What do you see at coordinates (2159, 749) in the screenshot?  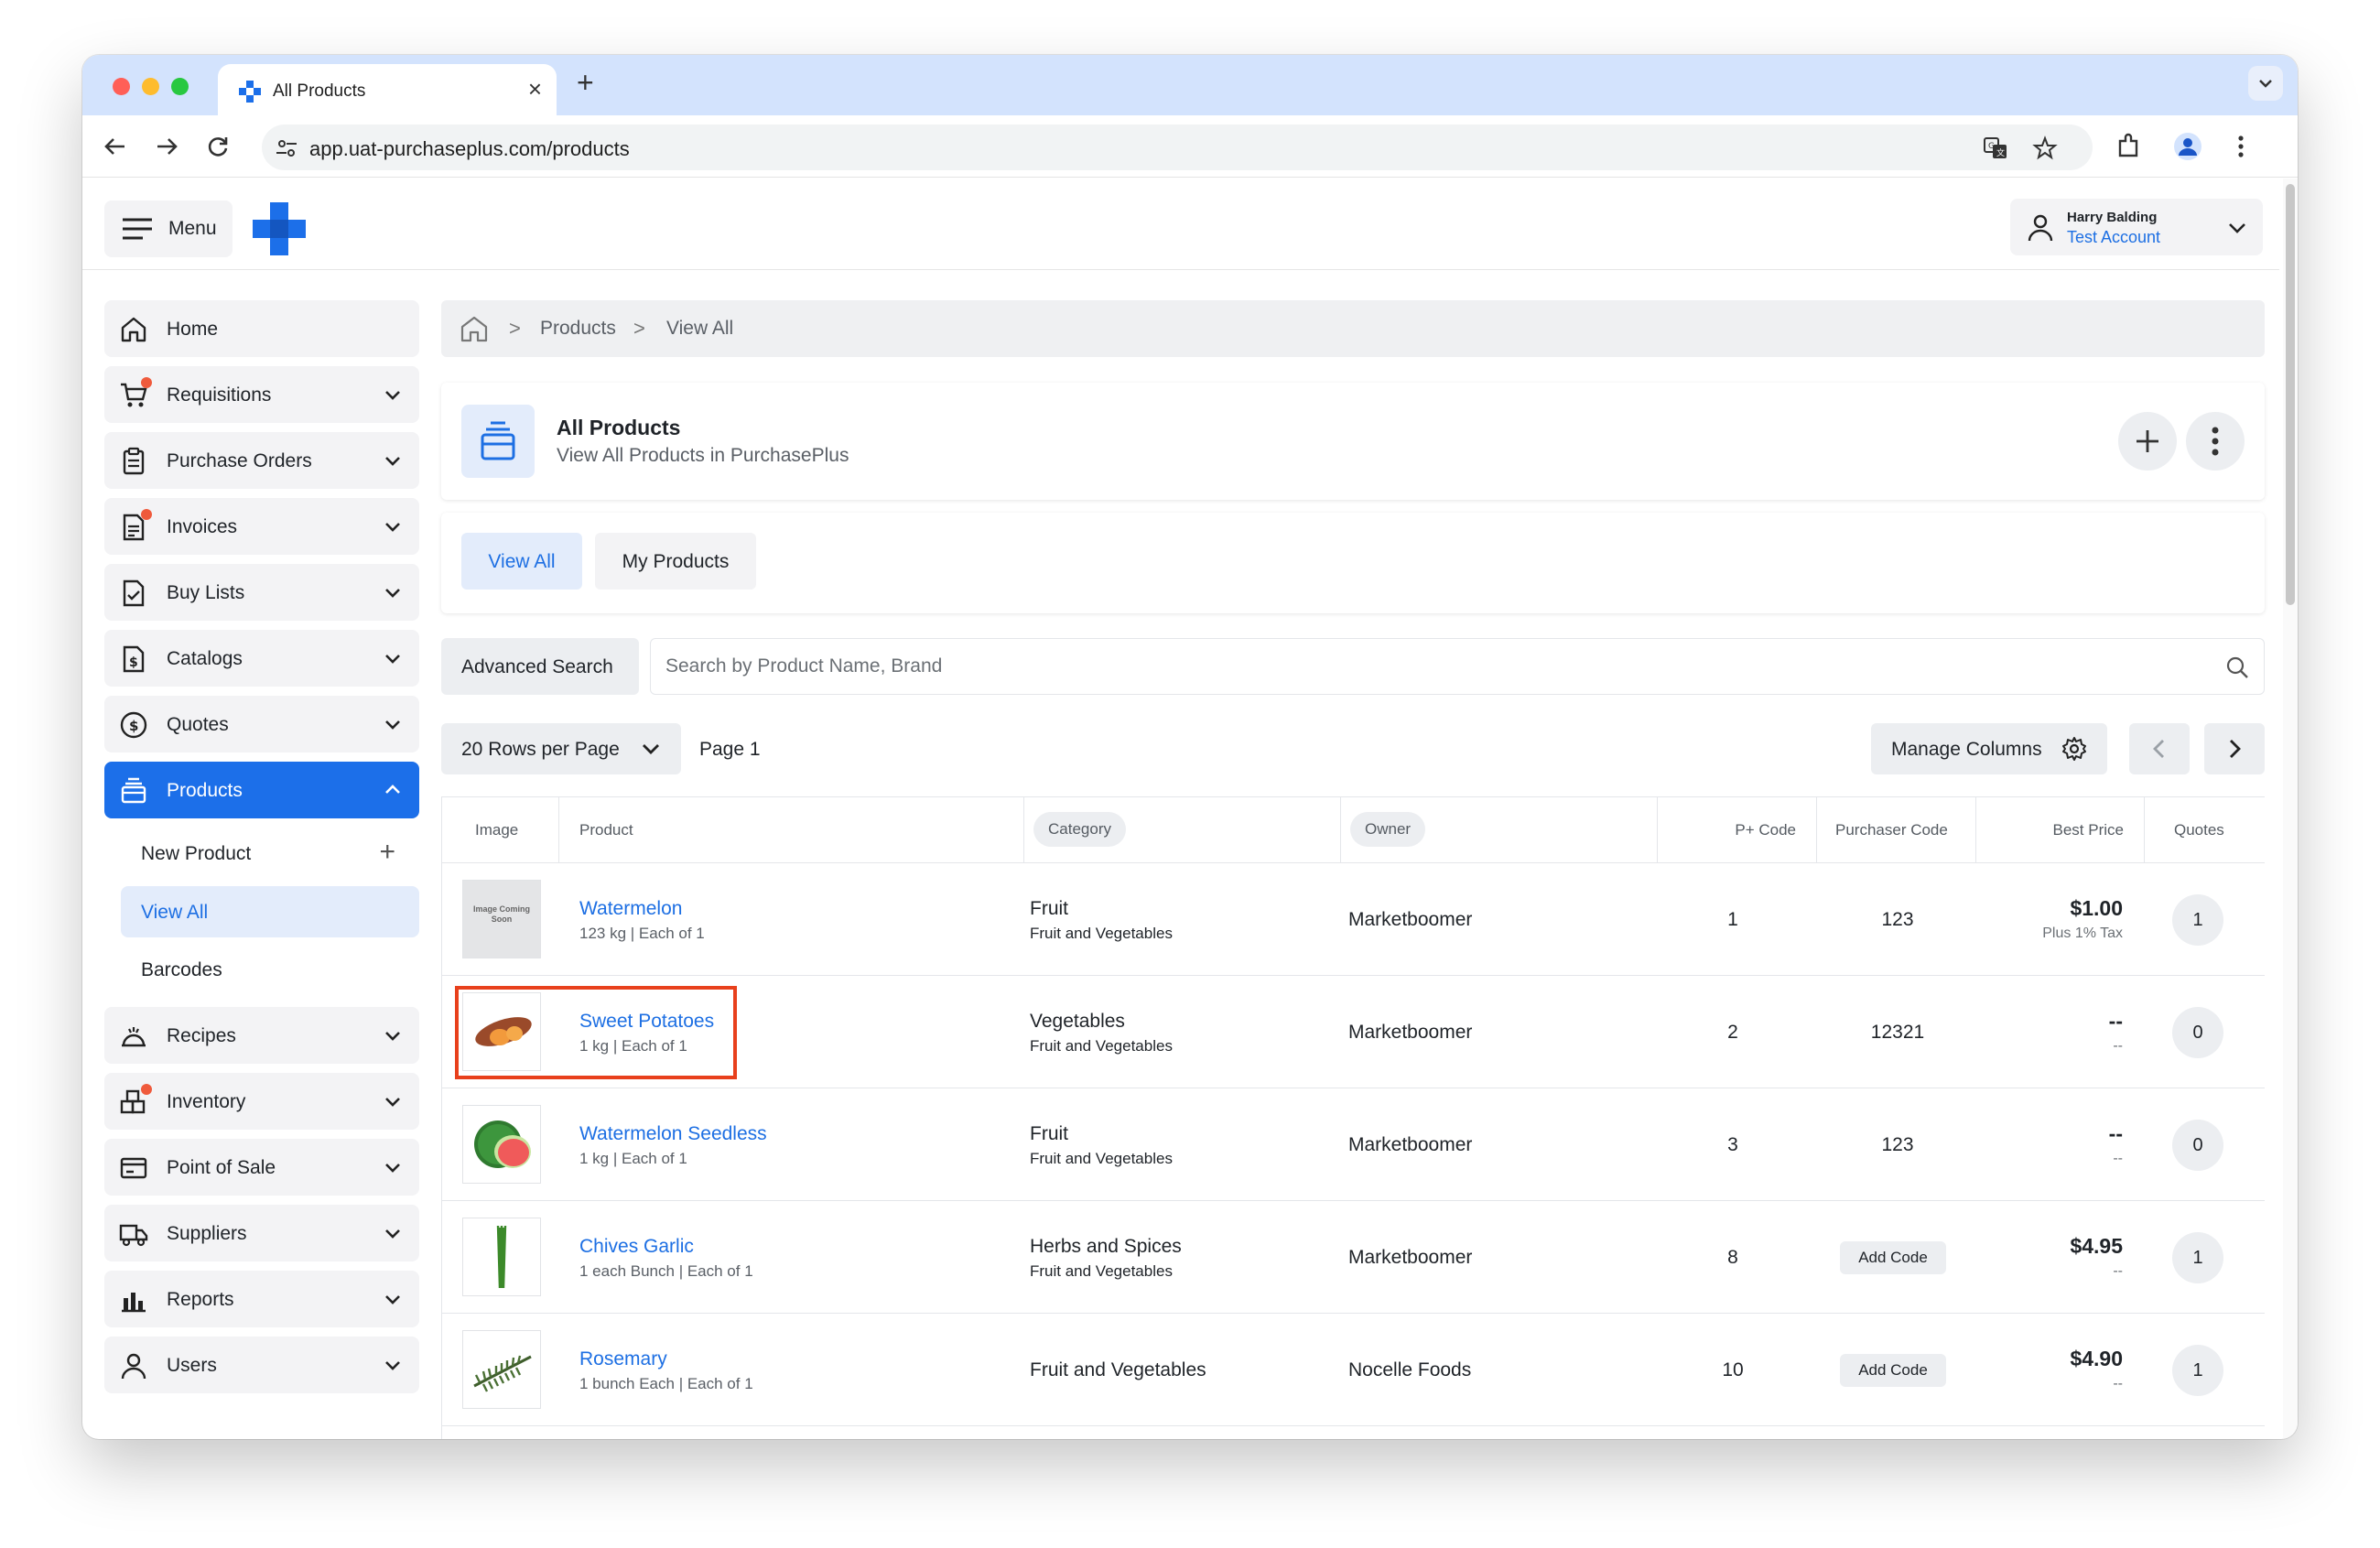 I see `previous-page-button` at bounding box center [2159, 749].